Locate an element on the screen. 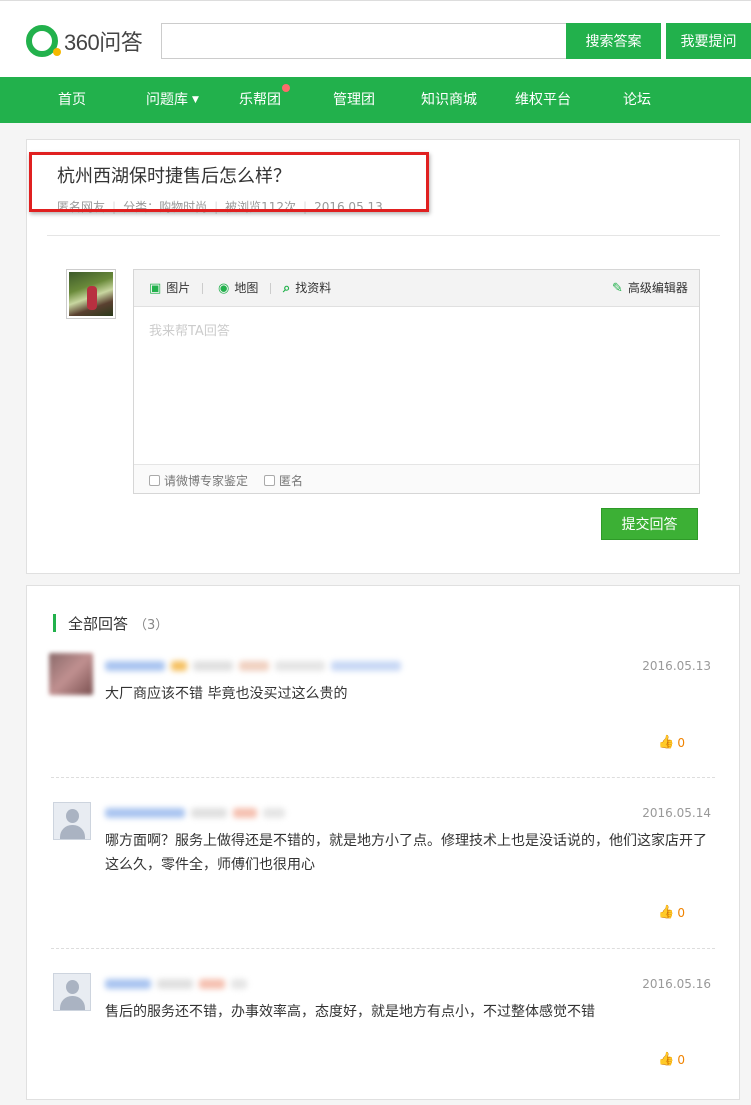  answers-count: （3） is located at coordinates (151, 625).